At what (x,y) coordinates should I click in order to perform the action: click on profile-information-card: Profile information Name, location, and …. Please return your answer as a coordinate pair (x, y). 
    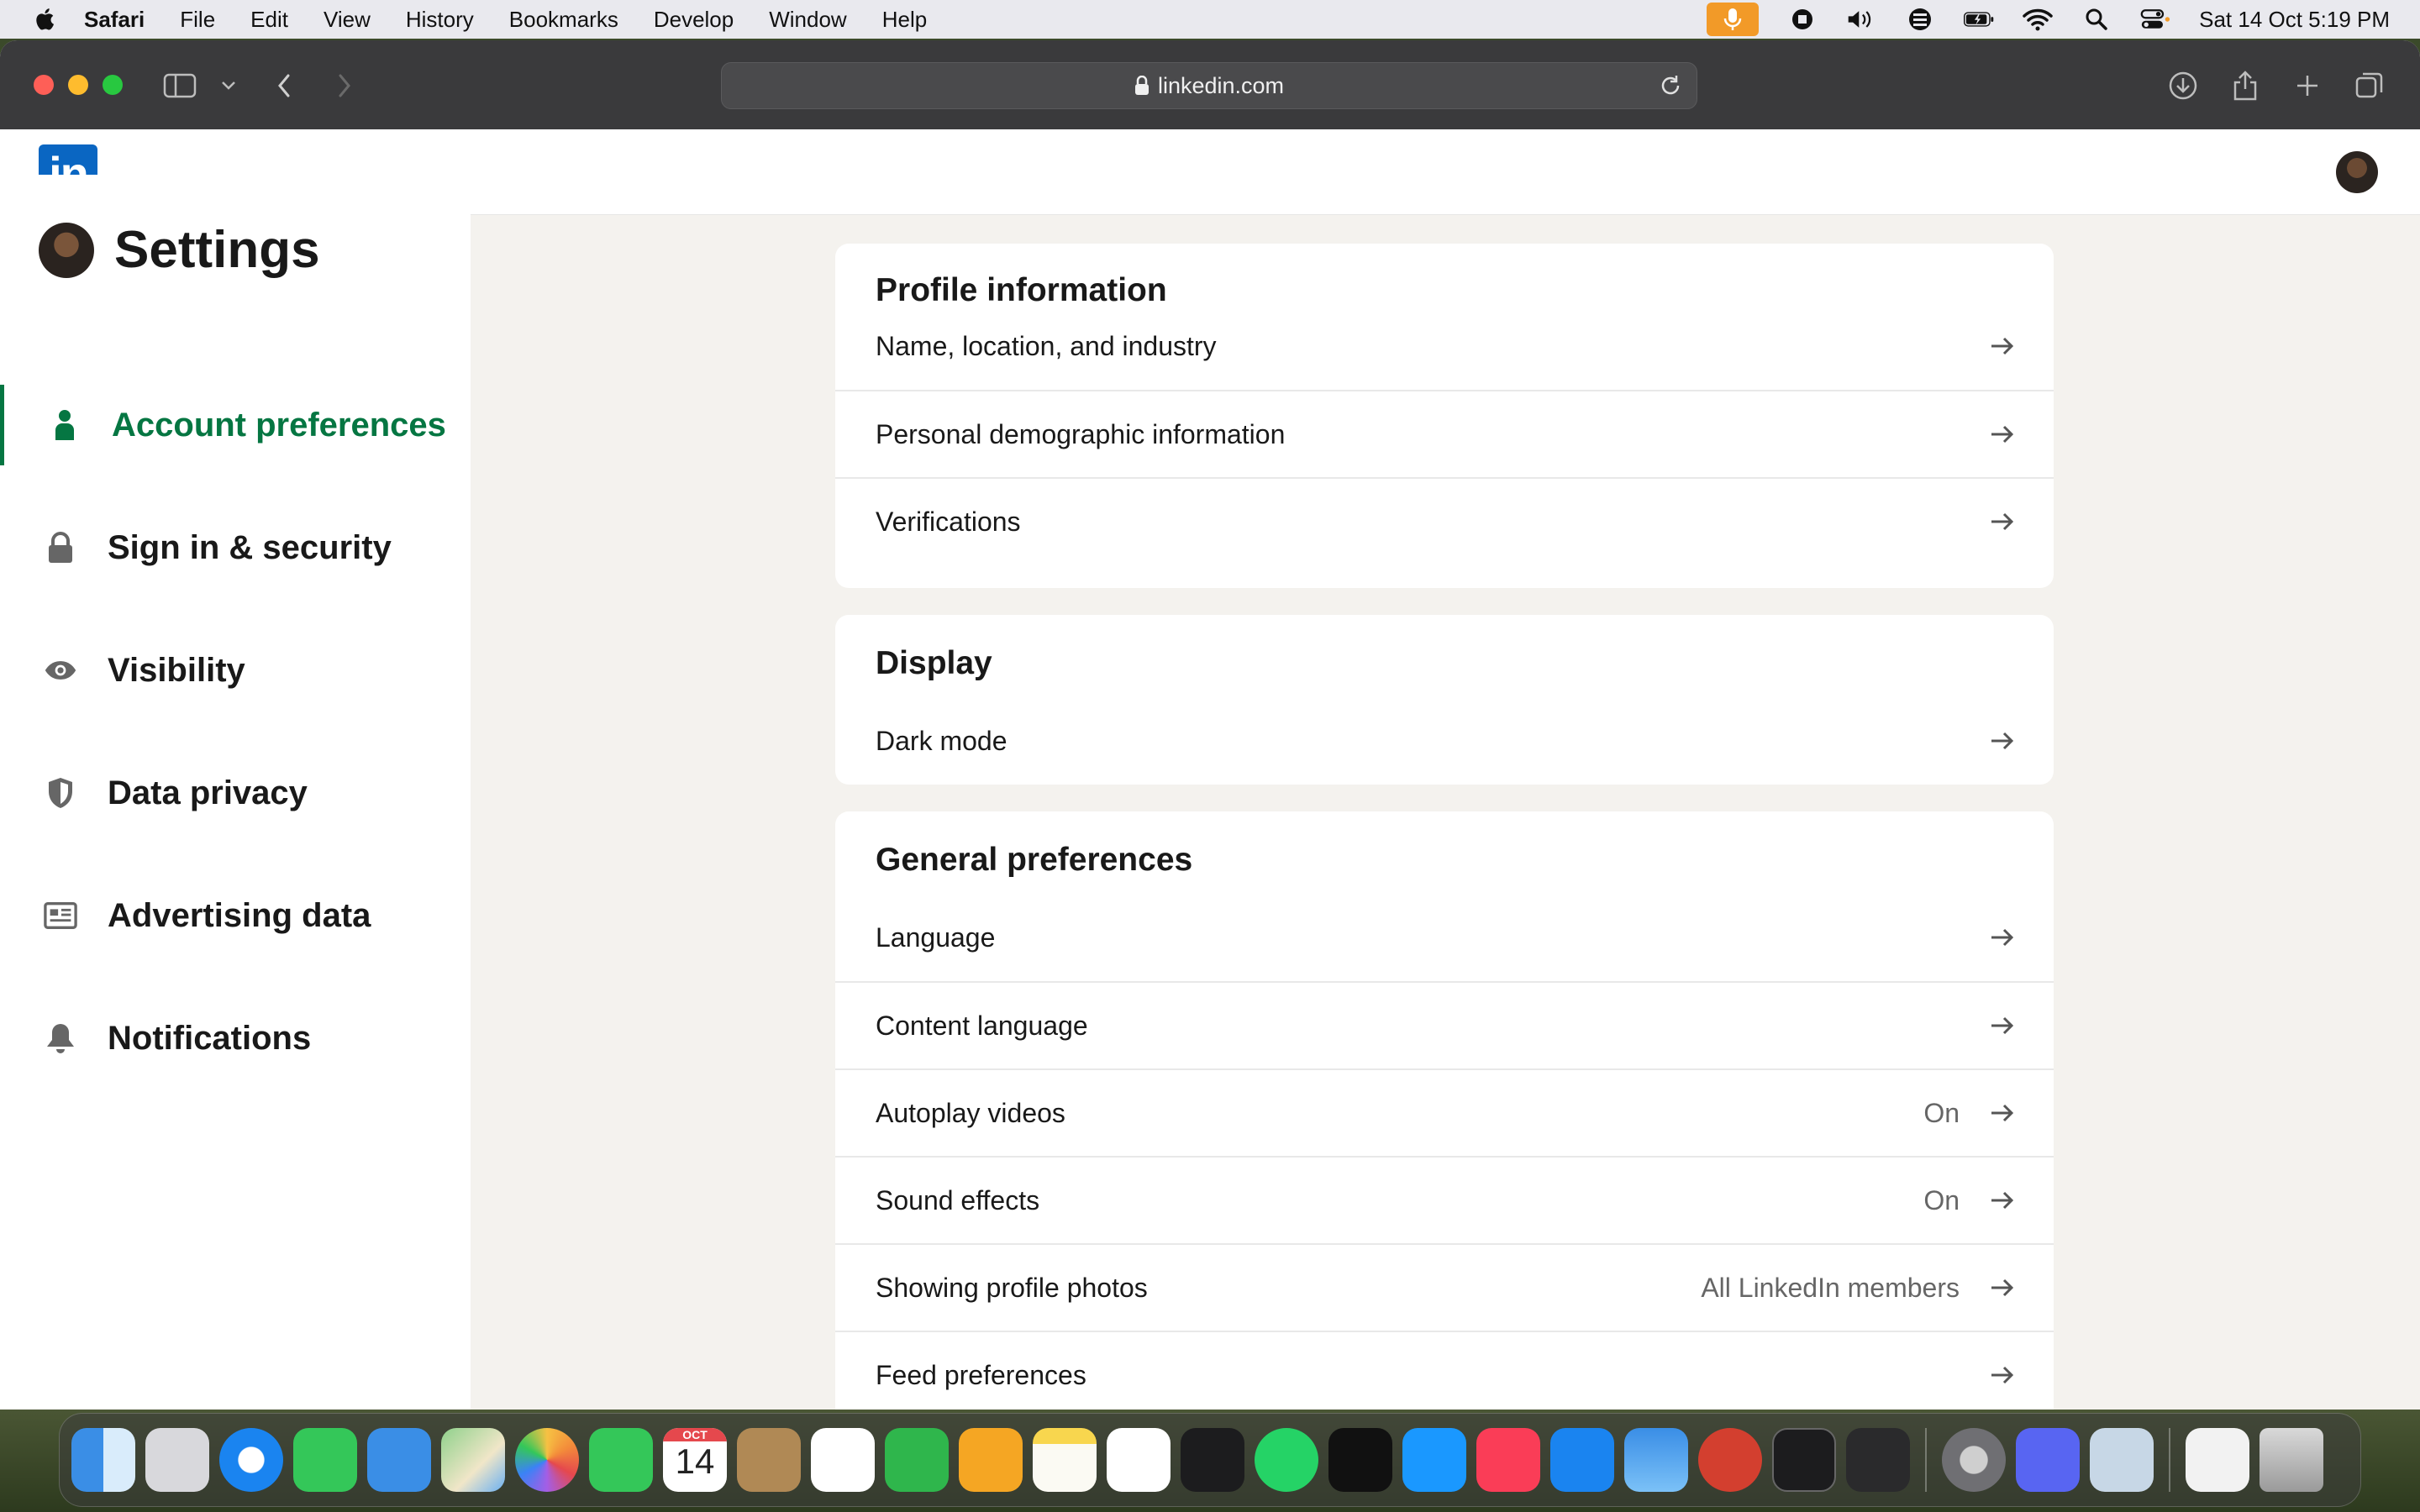
    Looking at the image, I should click on (1444, 416).